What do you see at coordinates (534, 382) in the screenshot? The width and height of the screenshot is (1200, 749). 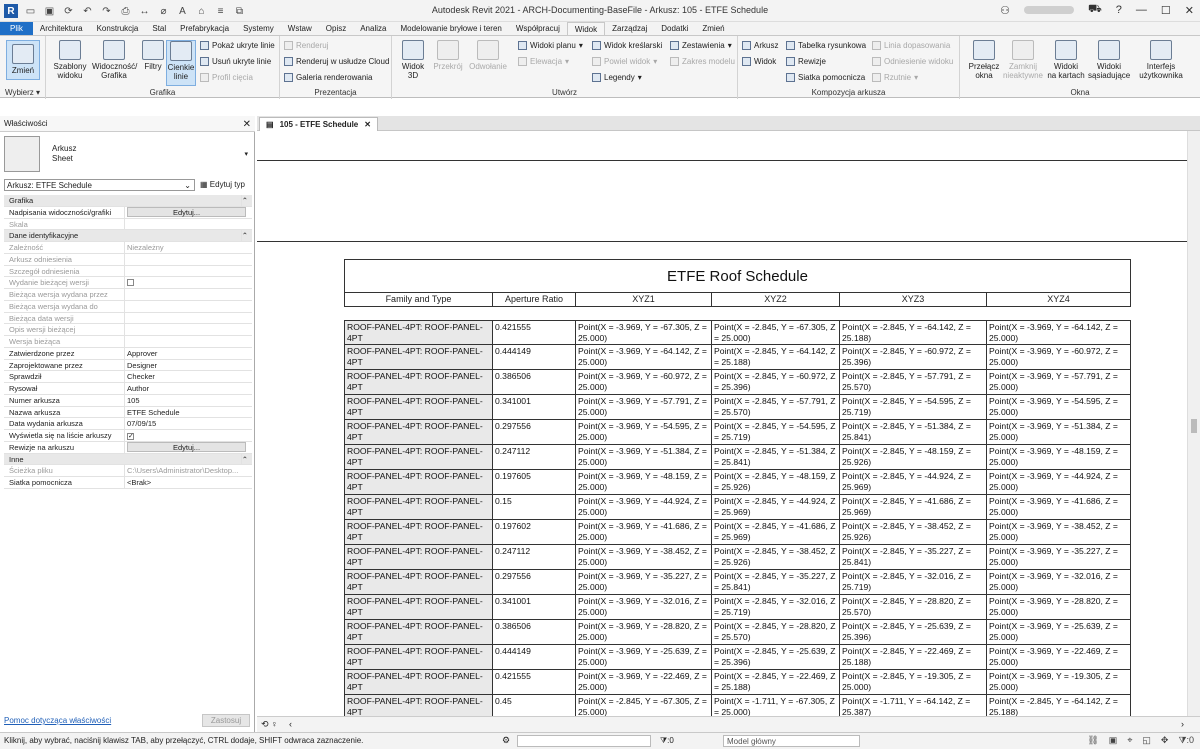 I see `schedule-cell: 0.386506` at bounding box center [534, 382].